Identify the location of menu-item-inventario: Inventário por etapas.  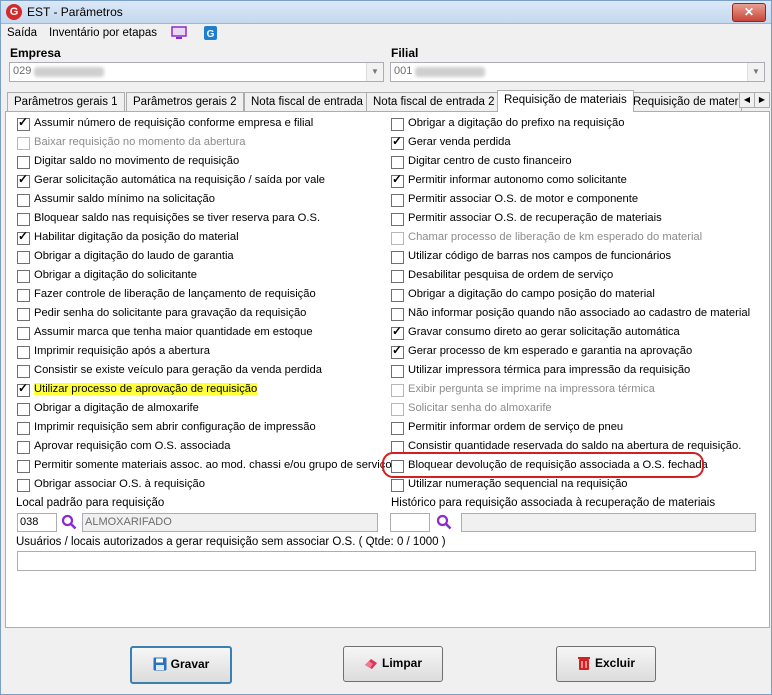
(103, 33).